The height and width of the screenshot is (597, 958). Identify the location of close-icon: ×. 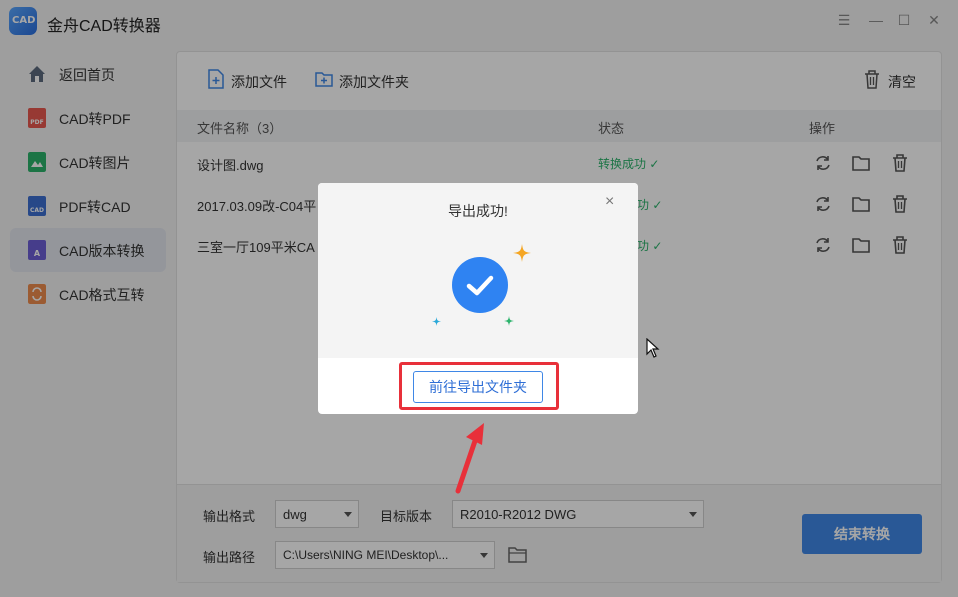
(609, 202).